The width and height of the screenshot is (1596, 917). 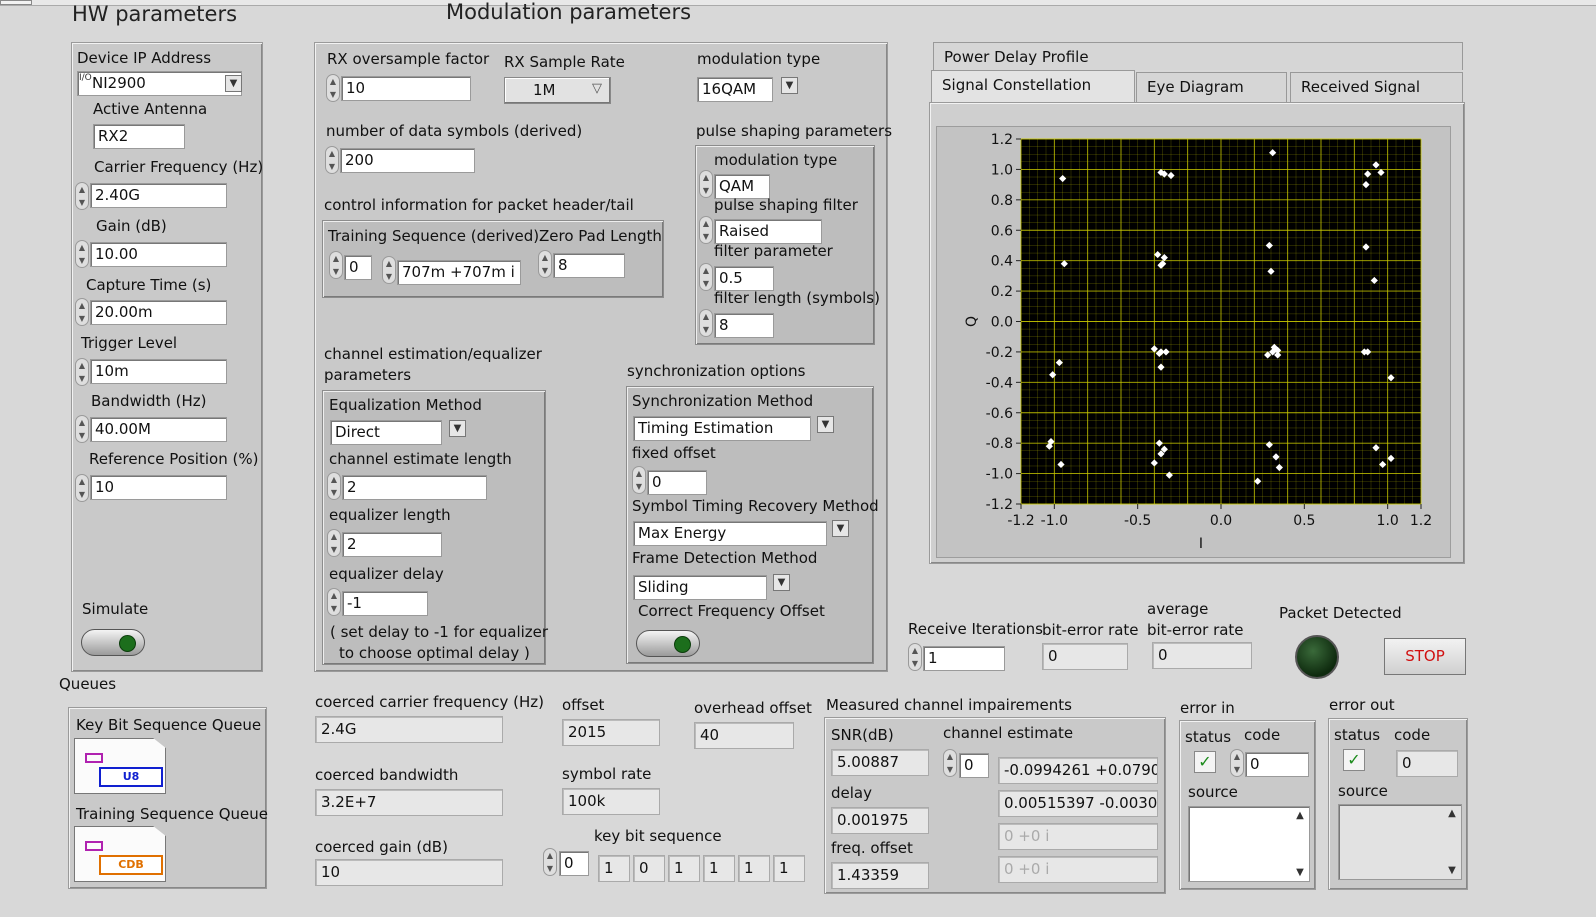 I want to click on queue-refnum-icon, so click(x=94, y=758).